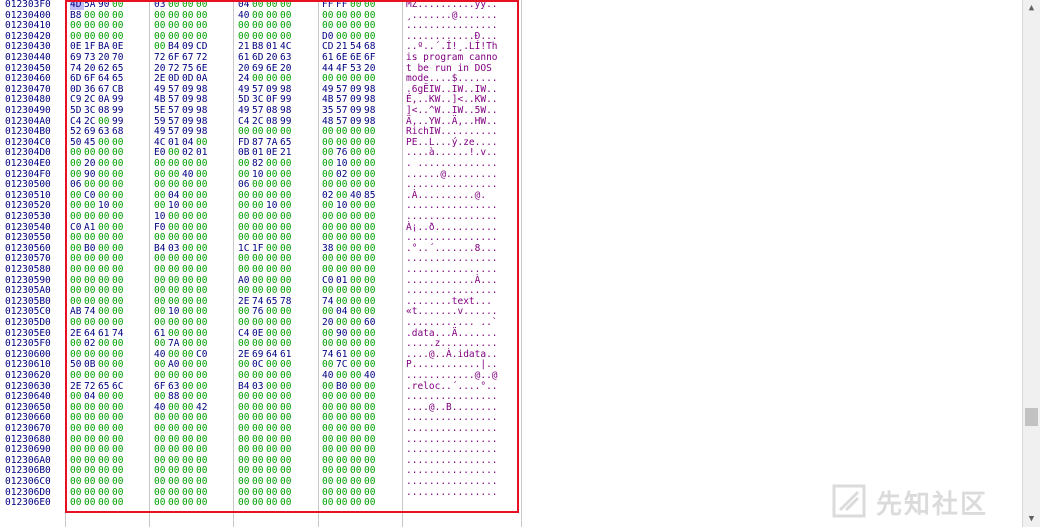 This screenshot has height=527, width=1040. I want to click on hex-byte: 6D, so click(259, 58).